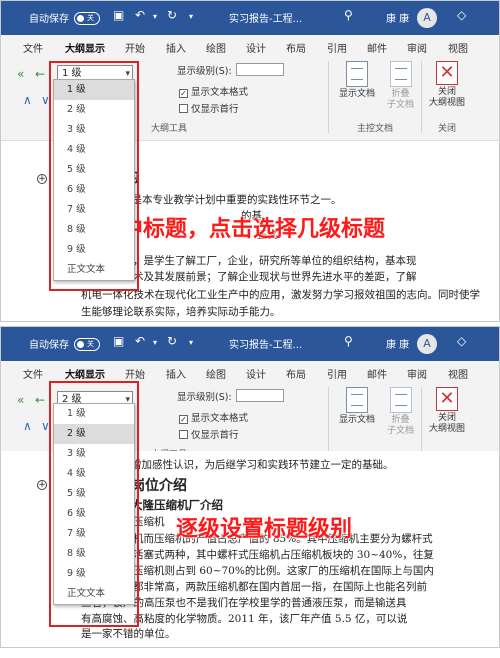  Describe the element at coordinates (275, 277) in the screenshot. I see `doc-line: 术及其发展前景；了解企业现状与世界先进水平的差距，了解` at that location.